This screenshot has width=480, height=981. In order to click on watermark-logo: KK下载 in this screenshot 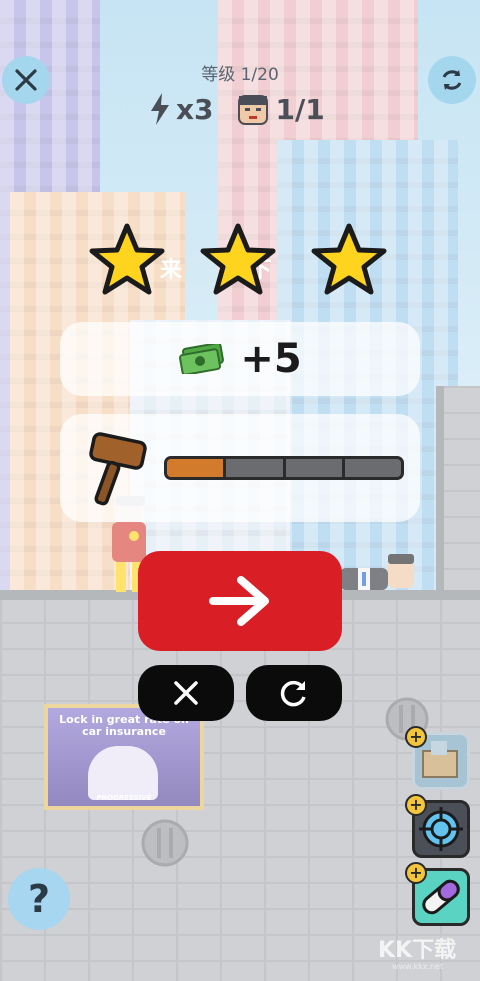, I will do `click(417, 950)`.